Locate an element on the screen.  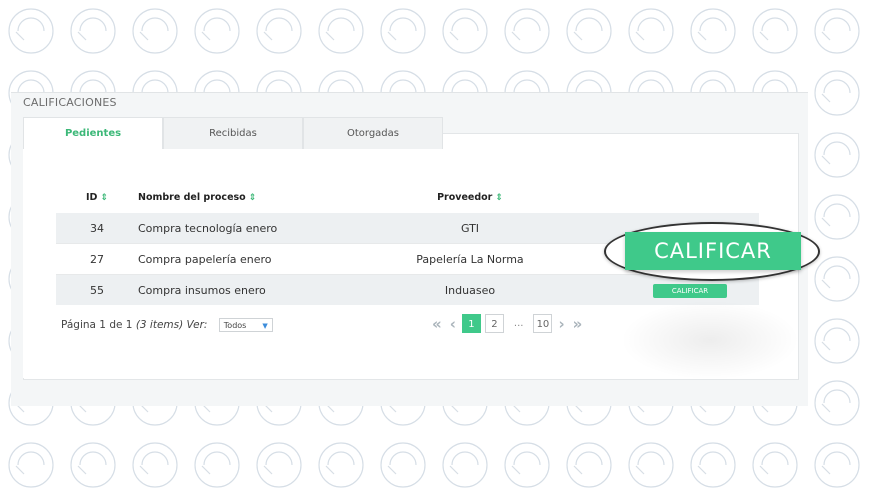
column-header-id: ID ⇕ is located at coordinates (97, 197).